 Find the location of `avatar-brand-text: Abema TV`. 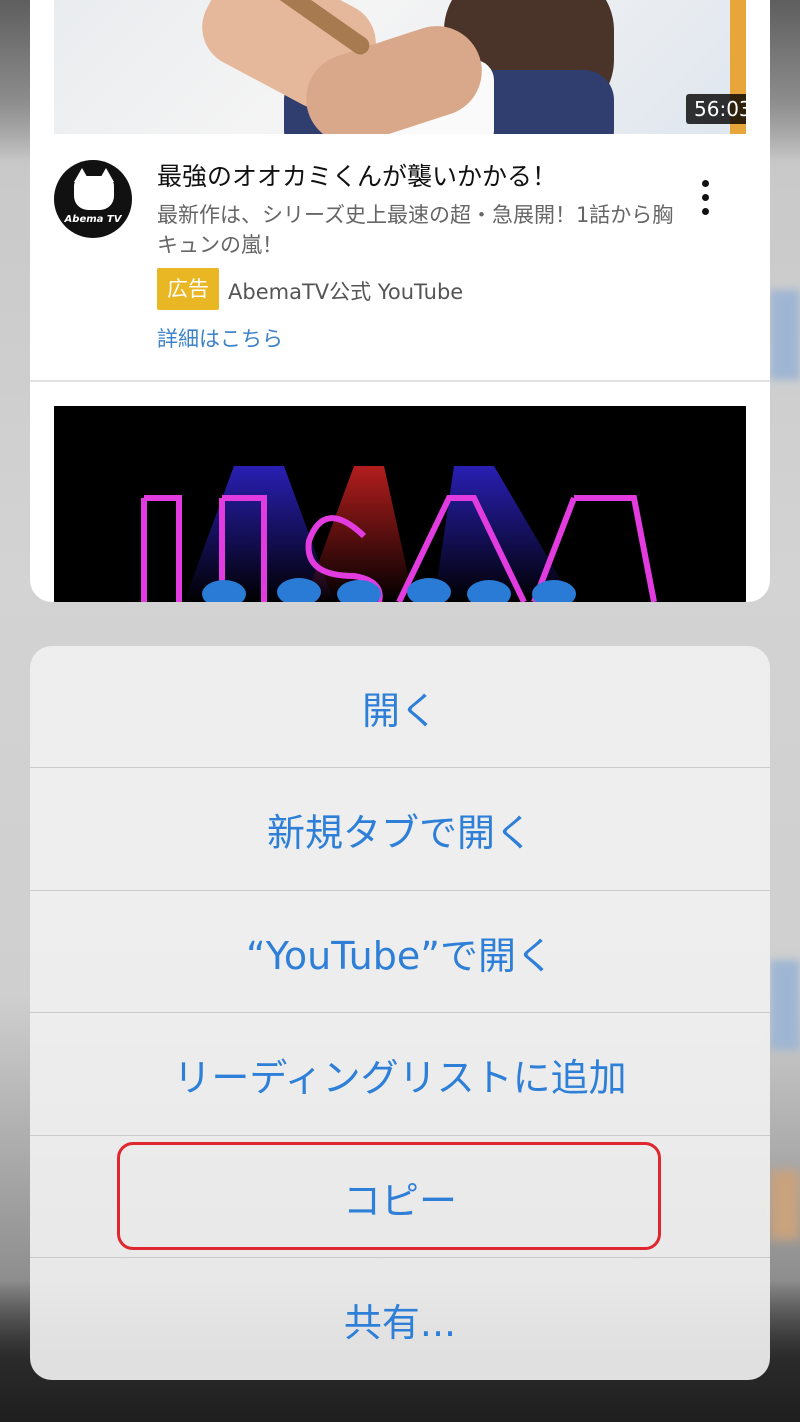

avatar-brand-text: Abema TV is located at coordinates (93, 219).